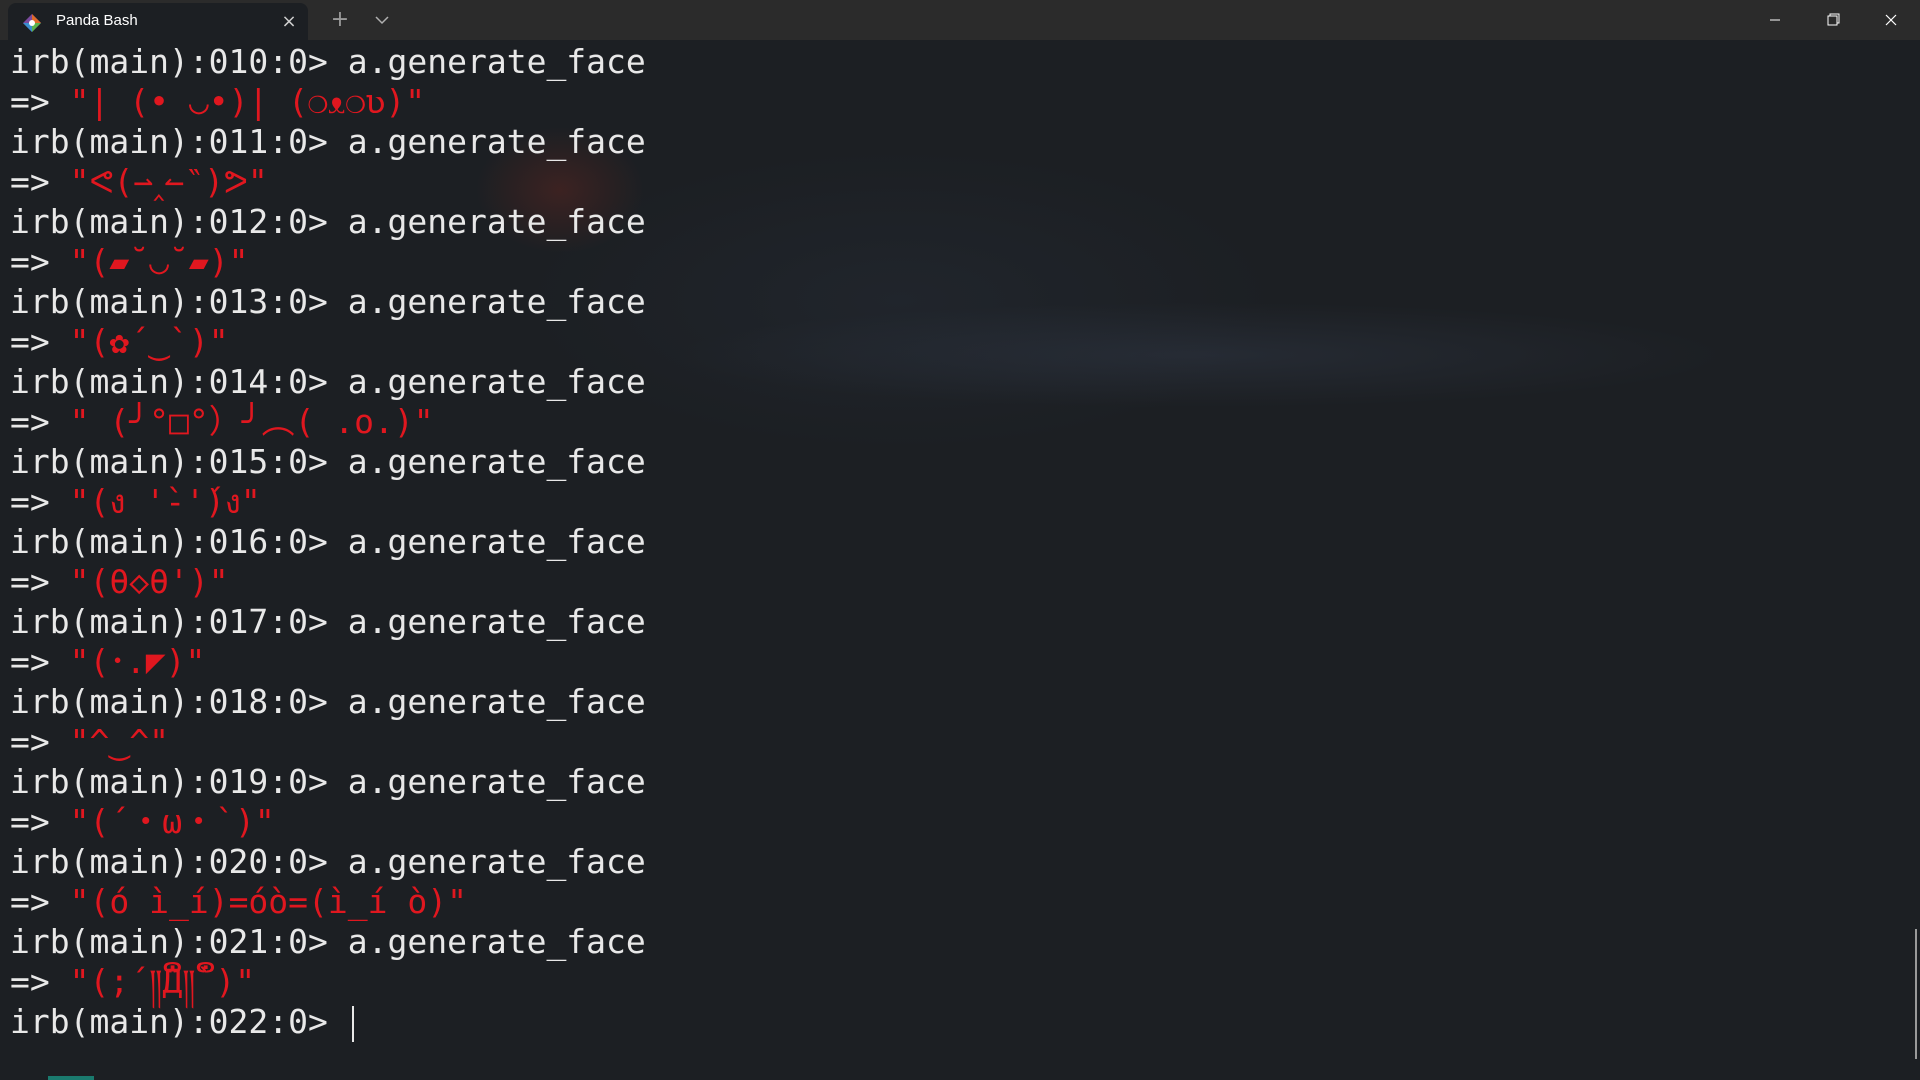  Describe the element at coordinates (179, 381) in the screenshot. I see `prompt: irb(main):014:0>` at that location.